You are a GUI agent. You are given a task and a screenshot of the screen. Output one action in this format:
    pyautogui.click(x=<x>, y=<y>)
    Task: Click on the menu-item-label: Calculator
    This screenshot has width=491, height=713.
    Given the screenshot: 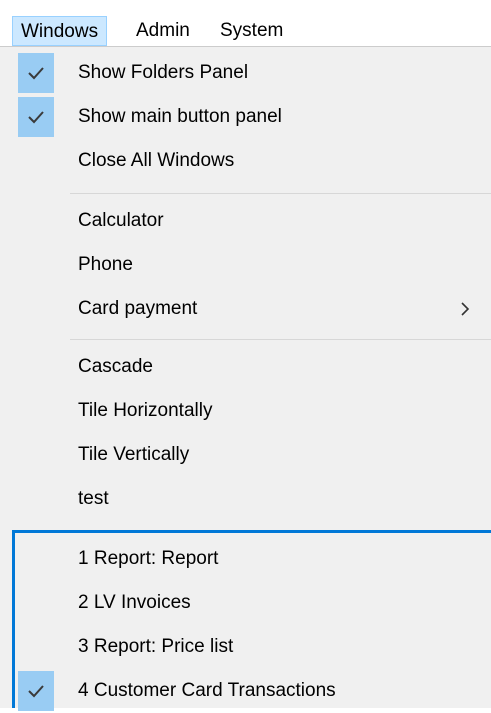 What is the action you would take?
    pyautogui.click(x=121, y=220)
    